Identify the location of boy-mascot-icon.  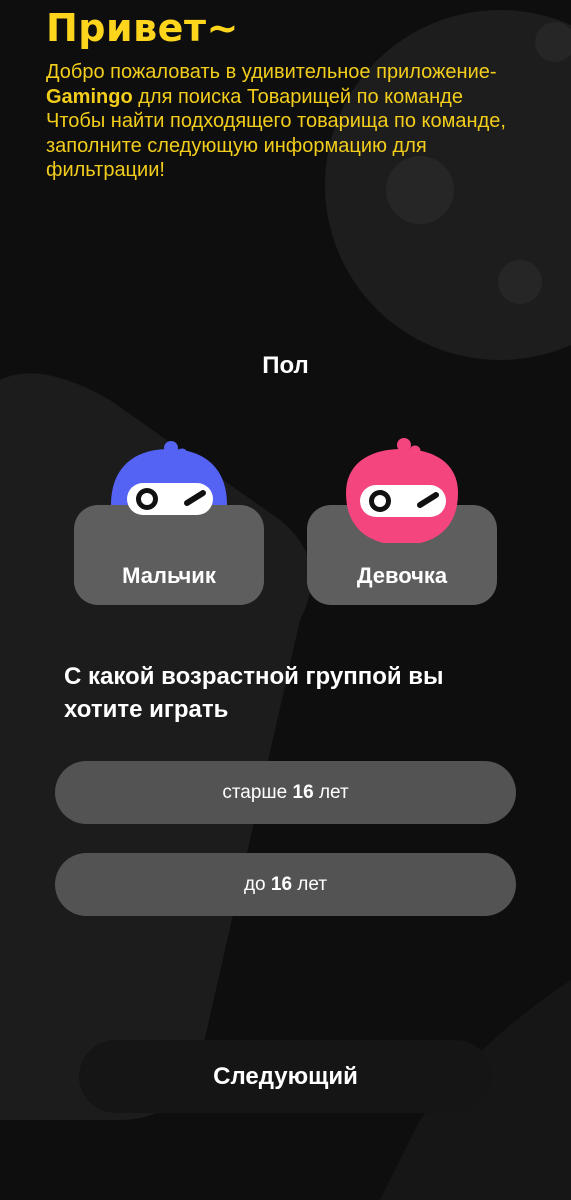
(169, 478).